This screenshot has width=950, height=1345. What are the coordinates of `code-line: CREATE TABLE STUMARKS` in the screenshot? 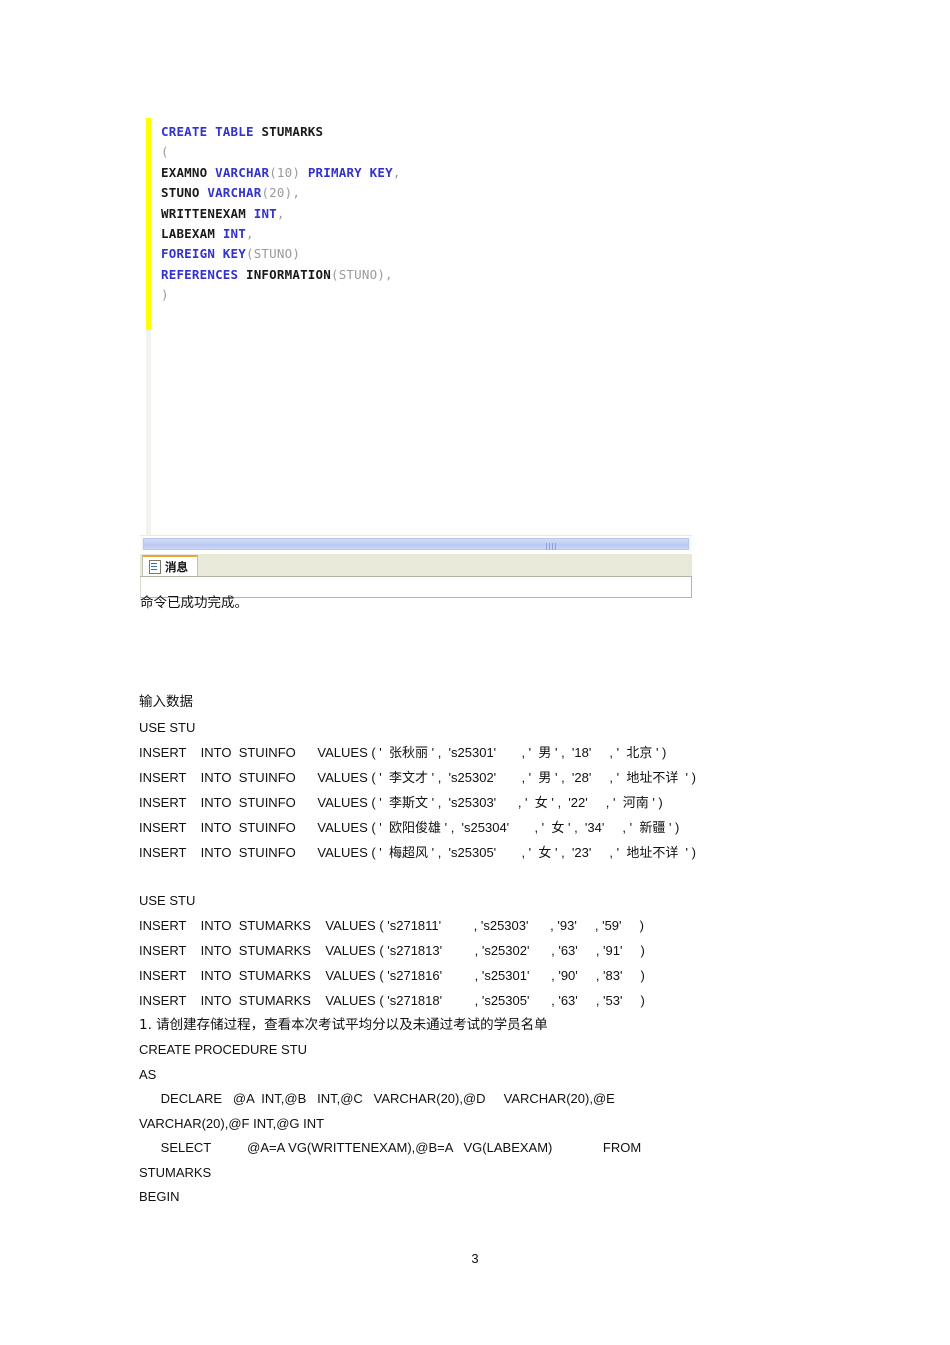 It's located at (281, 132).